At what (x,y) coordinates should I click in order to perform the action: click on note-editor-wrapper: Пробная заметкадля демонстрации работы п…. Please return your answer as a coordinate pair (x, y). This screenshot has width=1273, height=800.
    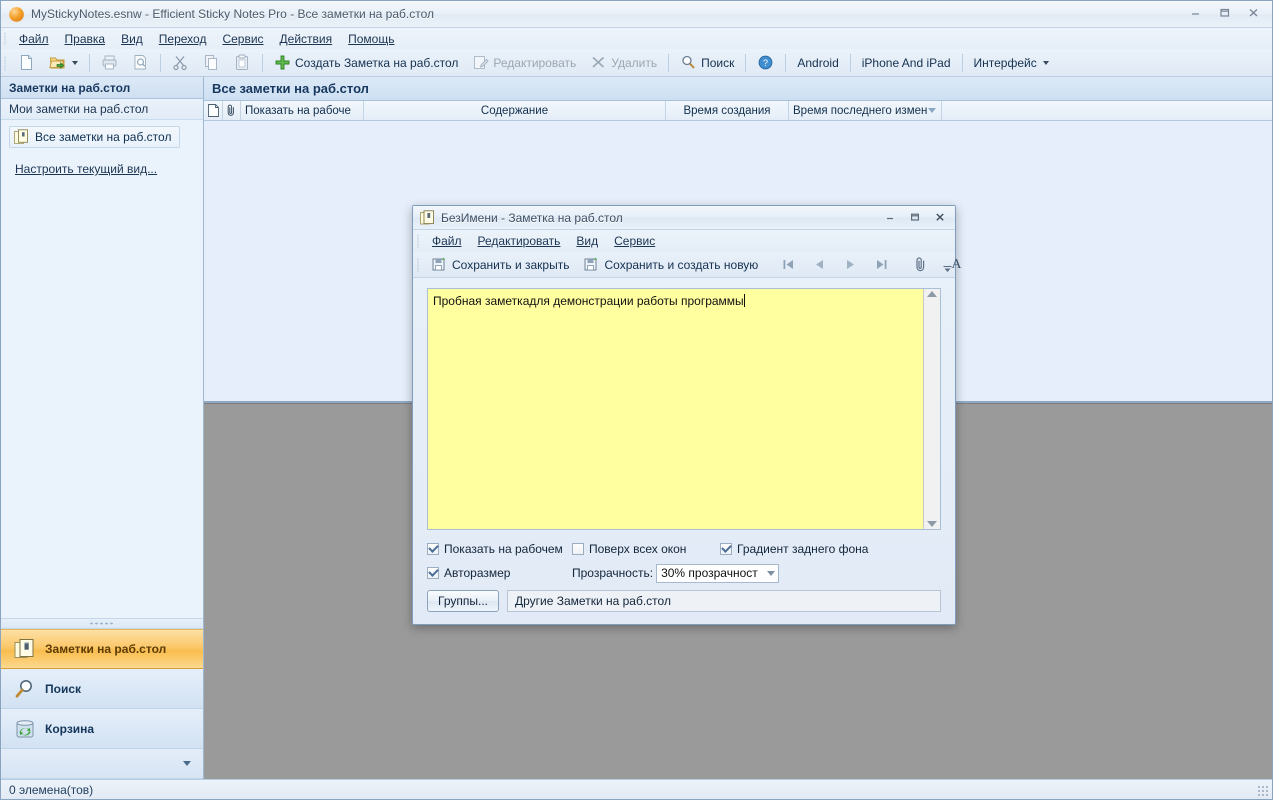
    Looking at the image, I should click on (684, 409).